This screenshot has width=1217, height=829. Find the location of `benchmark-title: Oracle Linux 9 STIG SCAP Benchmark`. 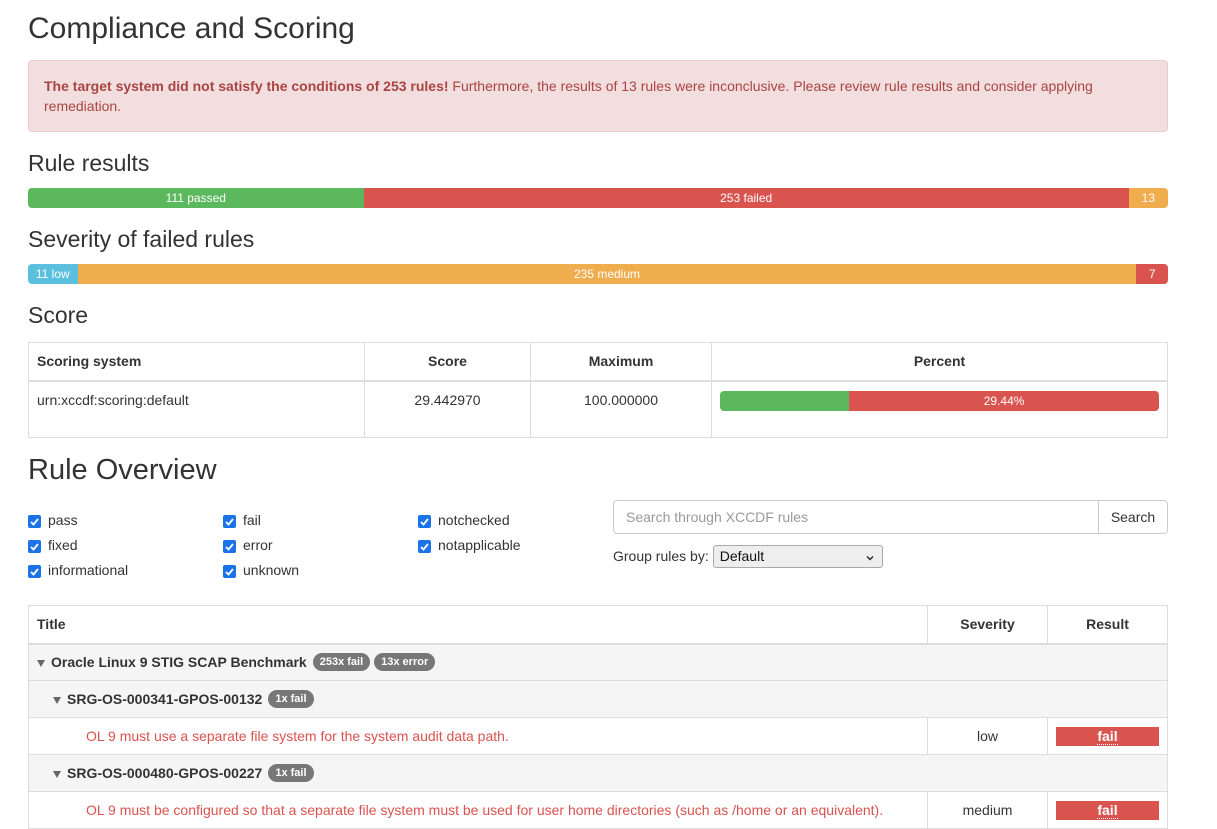

benchmark-title: Oracle Linux 9 STIG SCAP Benchmark is located at coordinates (179, 662).